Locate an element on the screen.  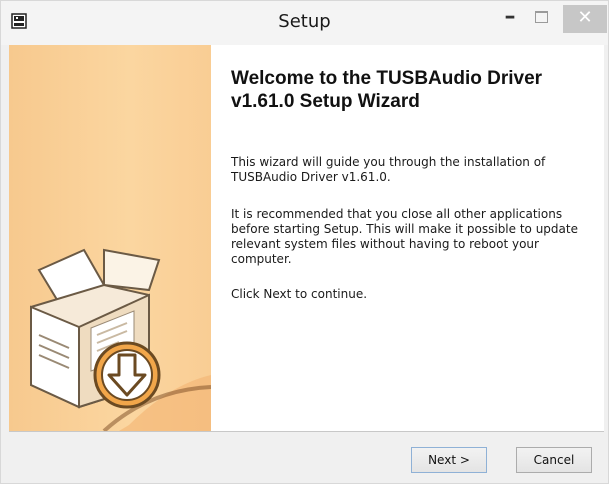
installer-box-download-illustration is located at coordinates (120, 339).